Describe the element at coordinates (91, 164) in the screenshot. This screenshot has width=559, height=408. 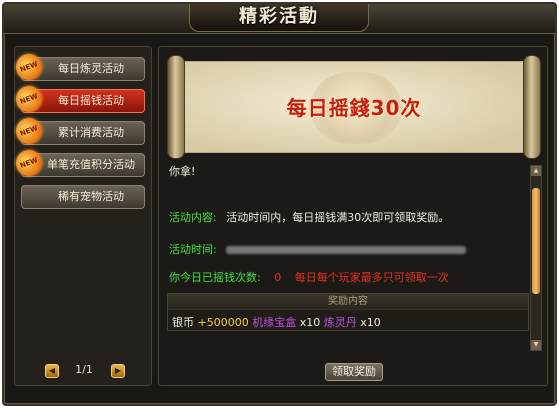
I see `sidebar-item-label: 单笔充值积分活动` at that location.